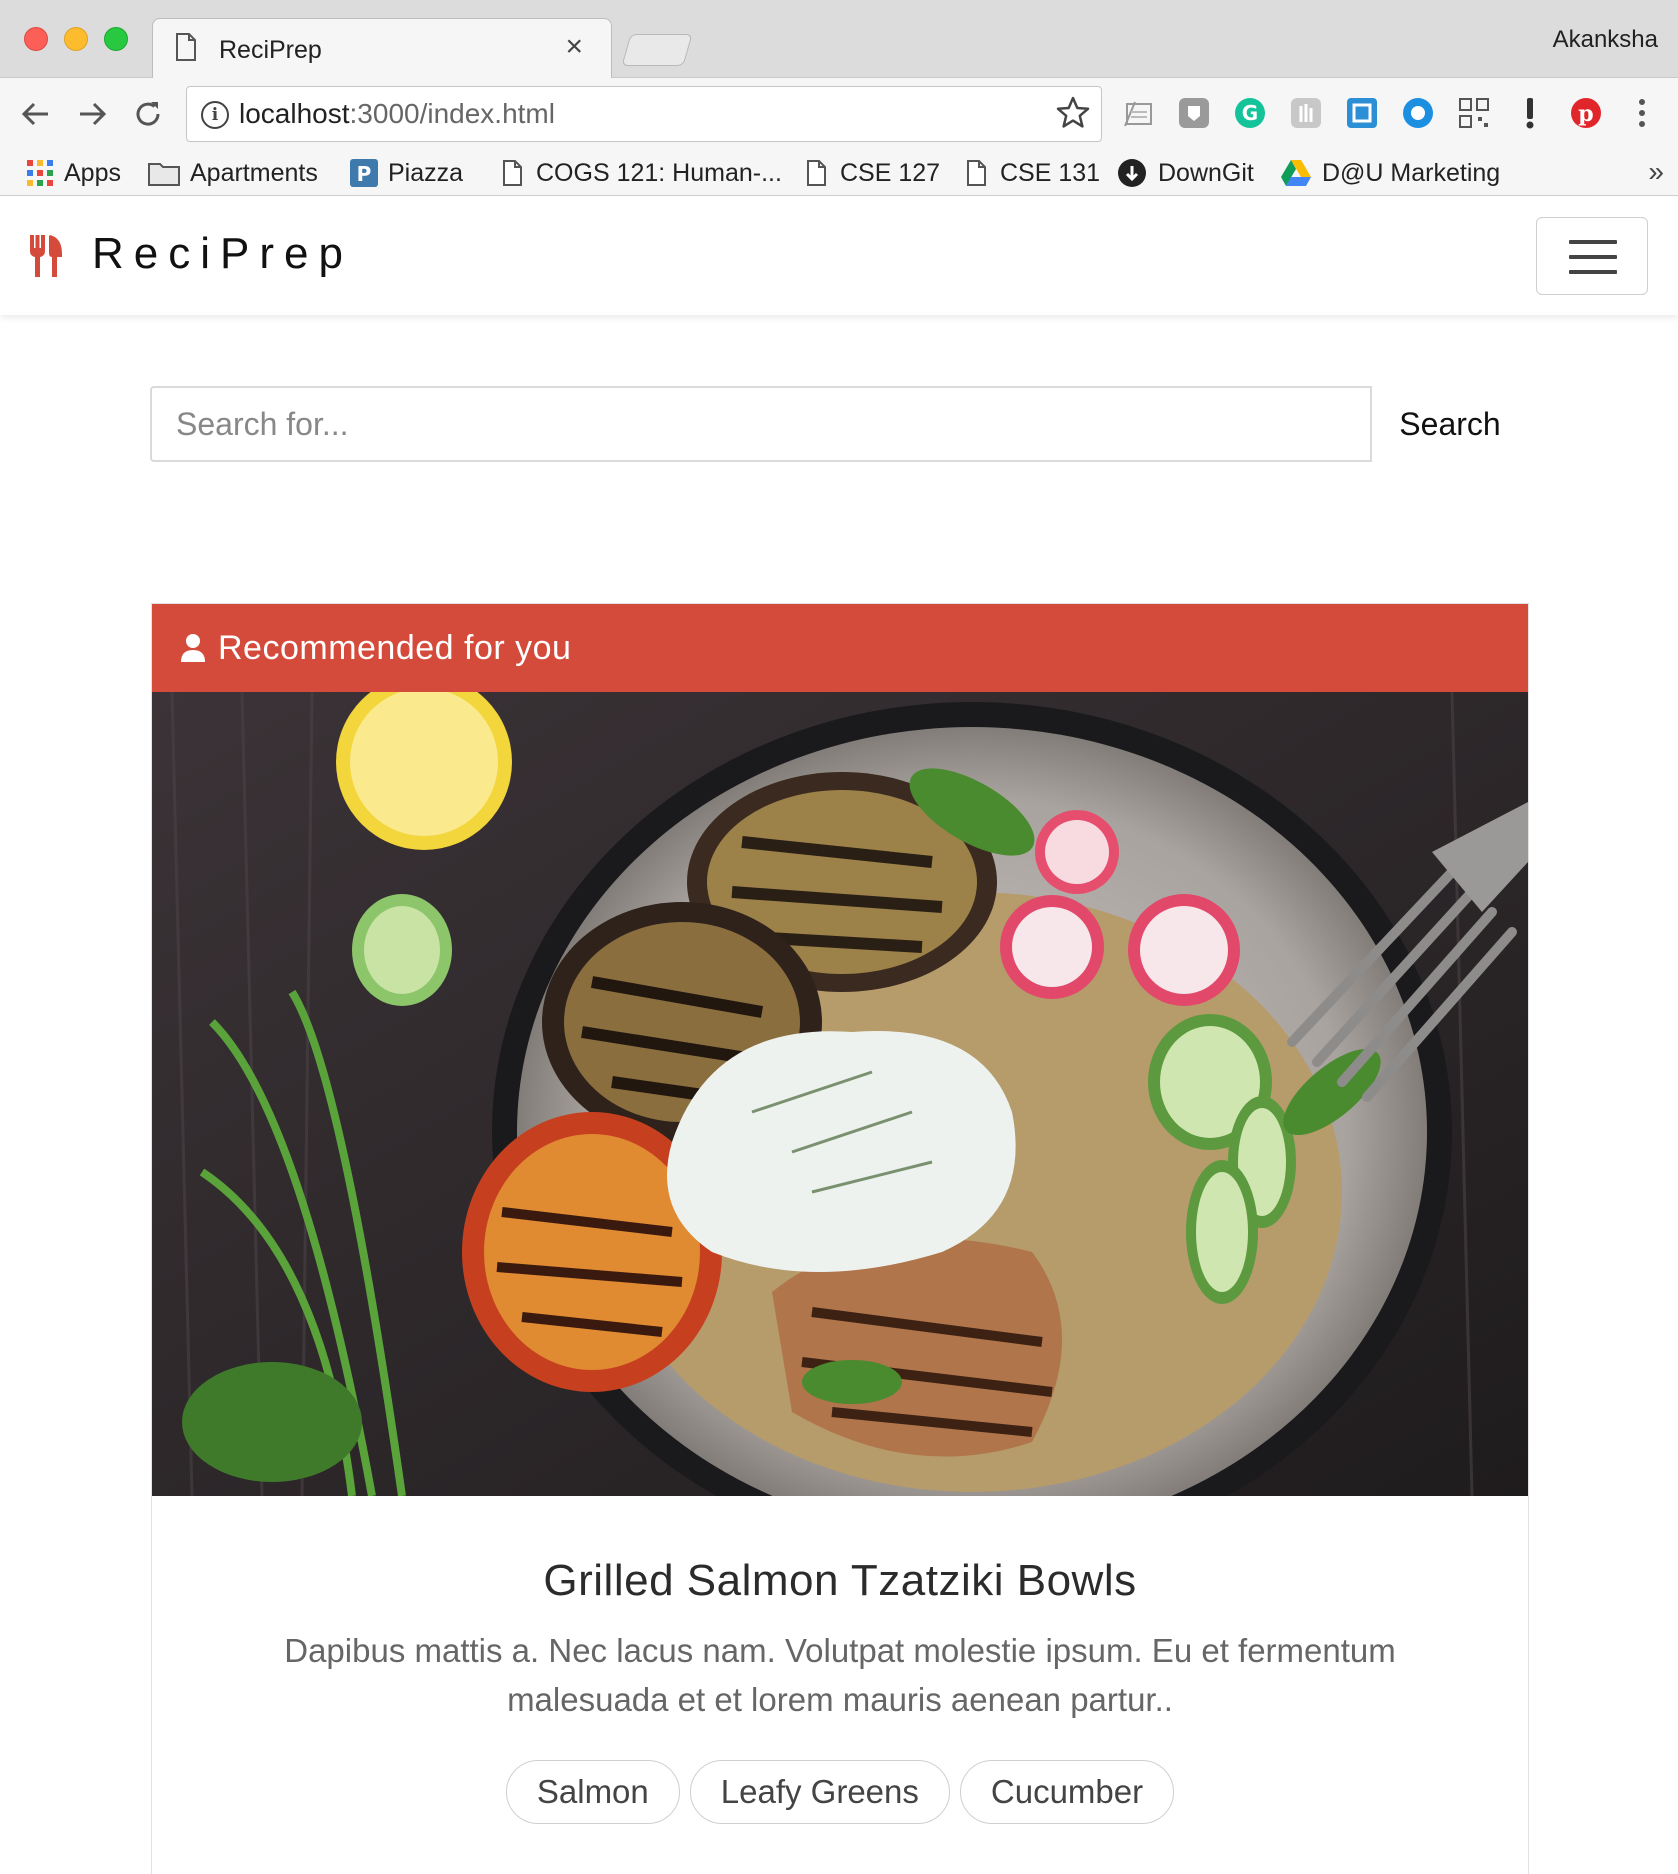 This screenshot has width=1678, height=1874. I want to click on back-button, so click(36, 114).